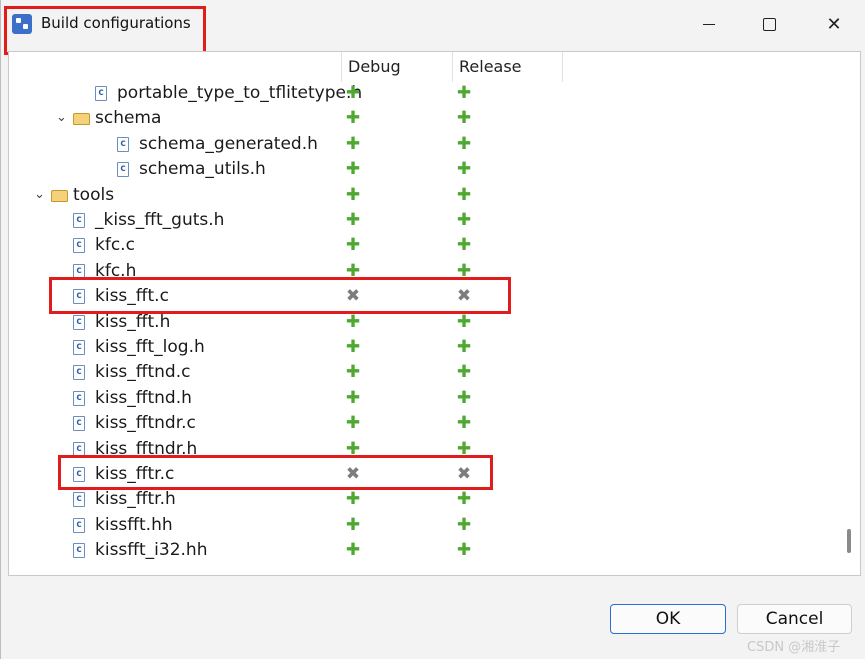 The image size is (865, 659). What do you see at coordinates (424, 526) in the screenshot?
I see `tree-file-row: kissfft.hh ✚ ✚` at bounding box center [424, 526].